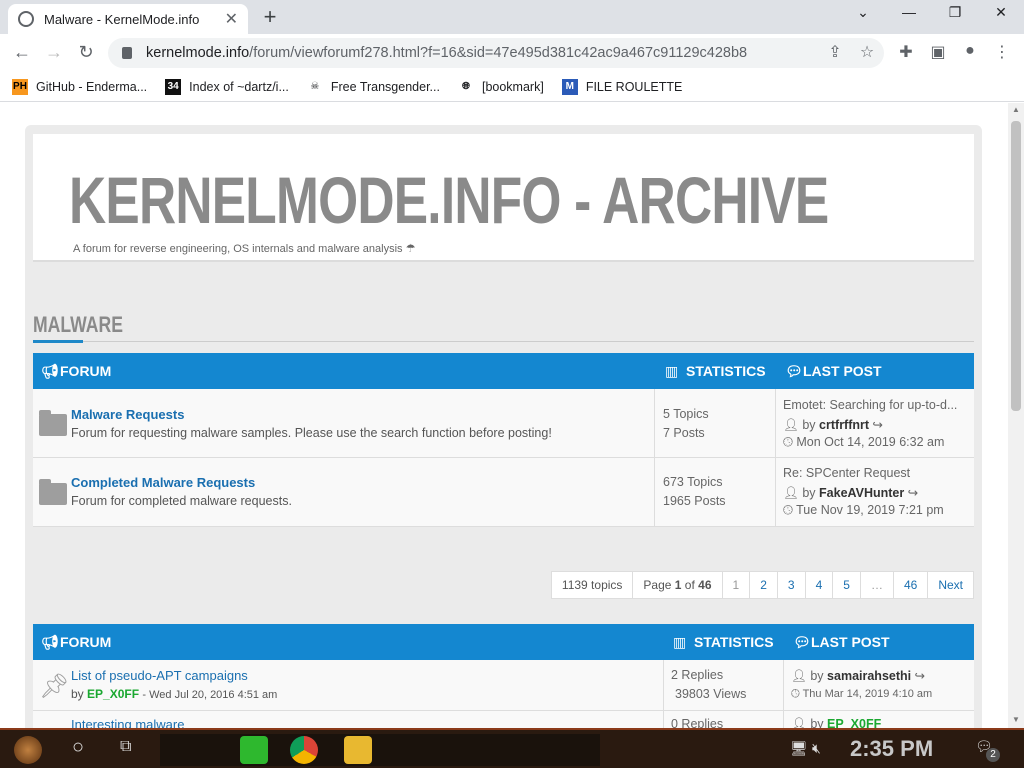 The width and height of the screenshot is (1024, 768). Describe the element at coordinates (78, 325) in the screenshot. I see `forum-name: MALWARE` at that location.